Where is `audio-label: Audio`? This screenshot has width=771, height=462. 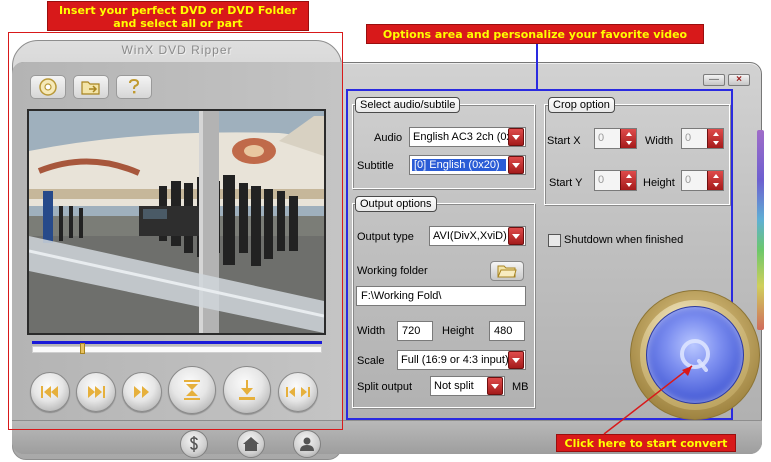 audio-label: Audio is located at coordinates (388, 138).